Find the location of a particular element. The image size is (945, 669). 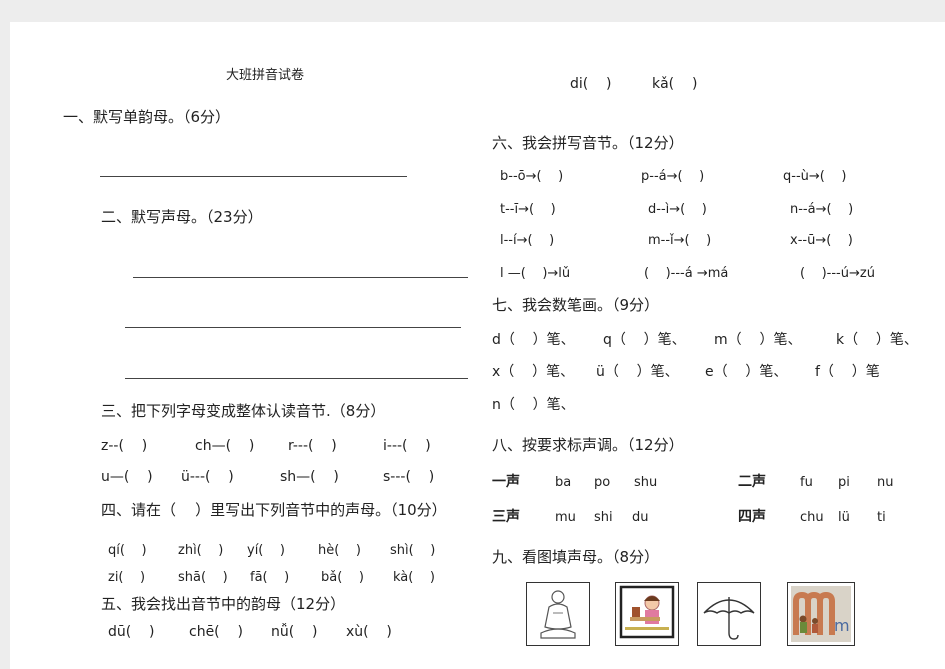

s4-item: yí( ) is located at coordinates (266, 550).